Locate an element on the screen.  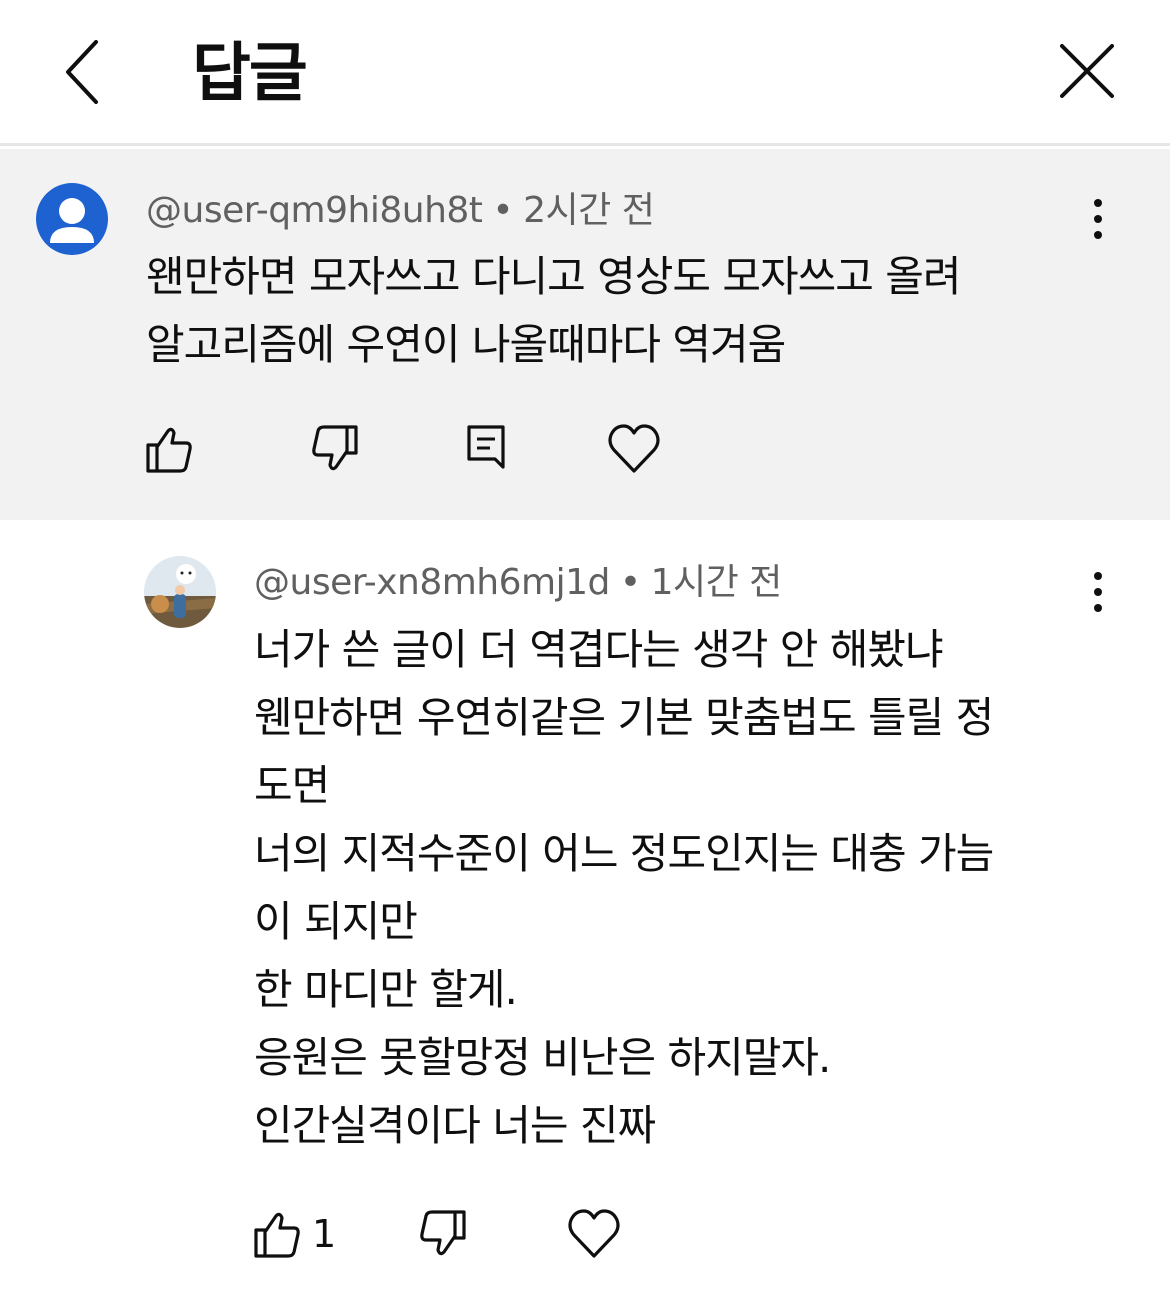
reply-button is located at coordinates (487, 451).